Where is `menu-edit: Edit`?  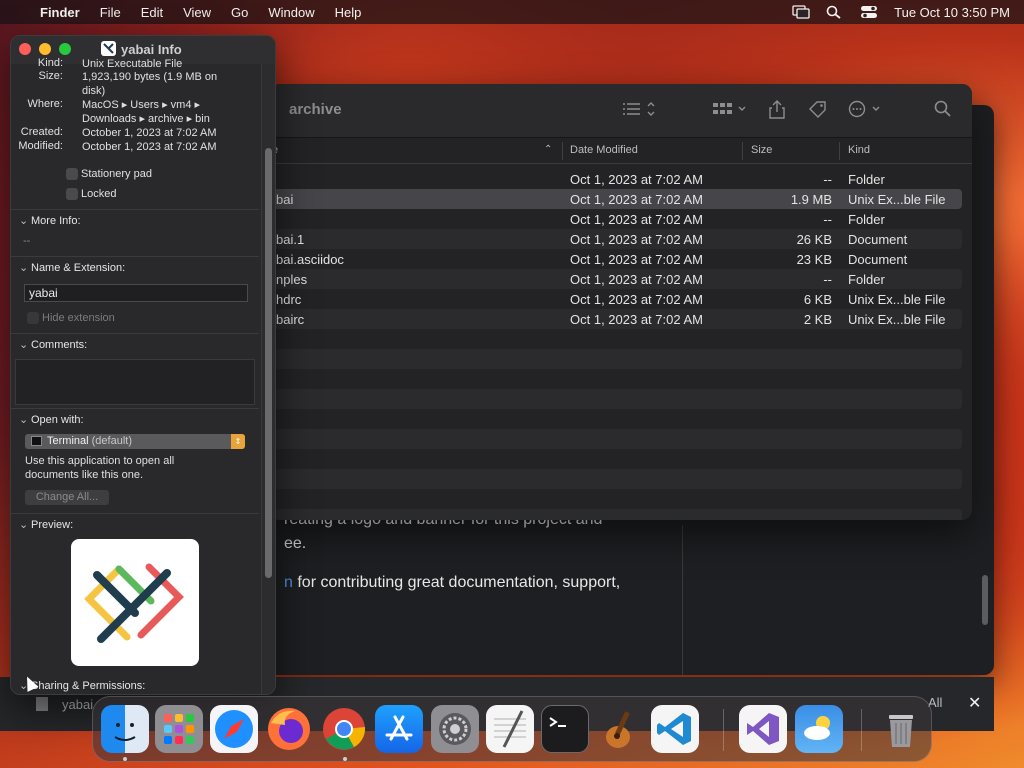 menu-edit: Edit is located at coordinates (152, 12).